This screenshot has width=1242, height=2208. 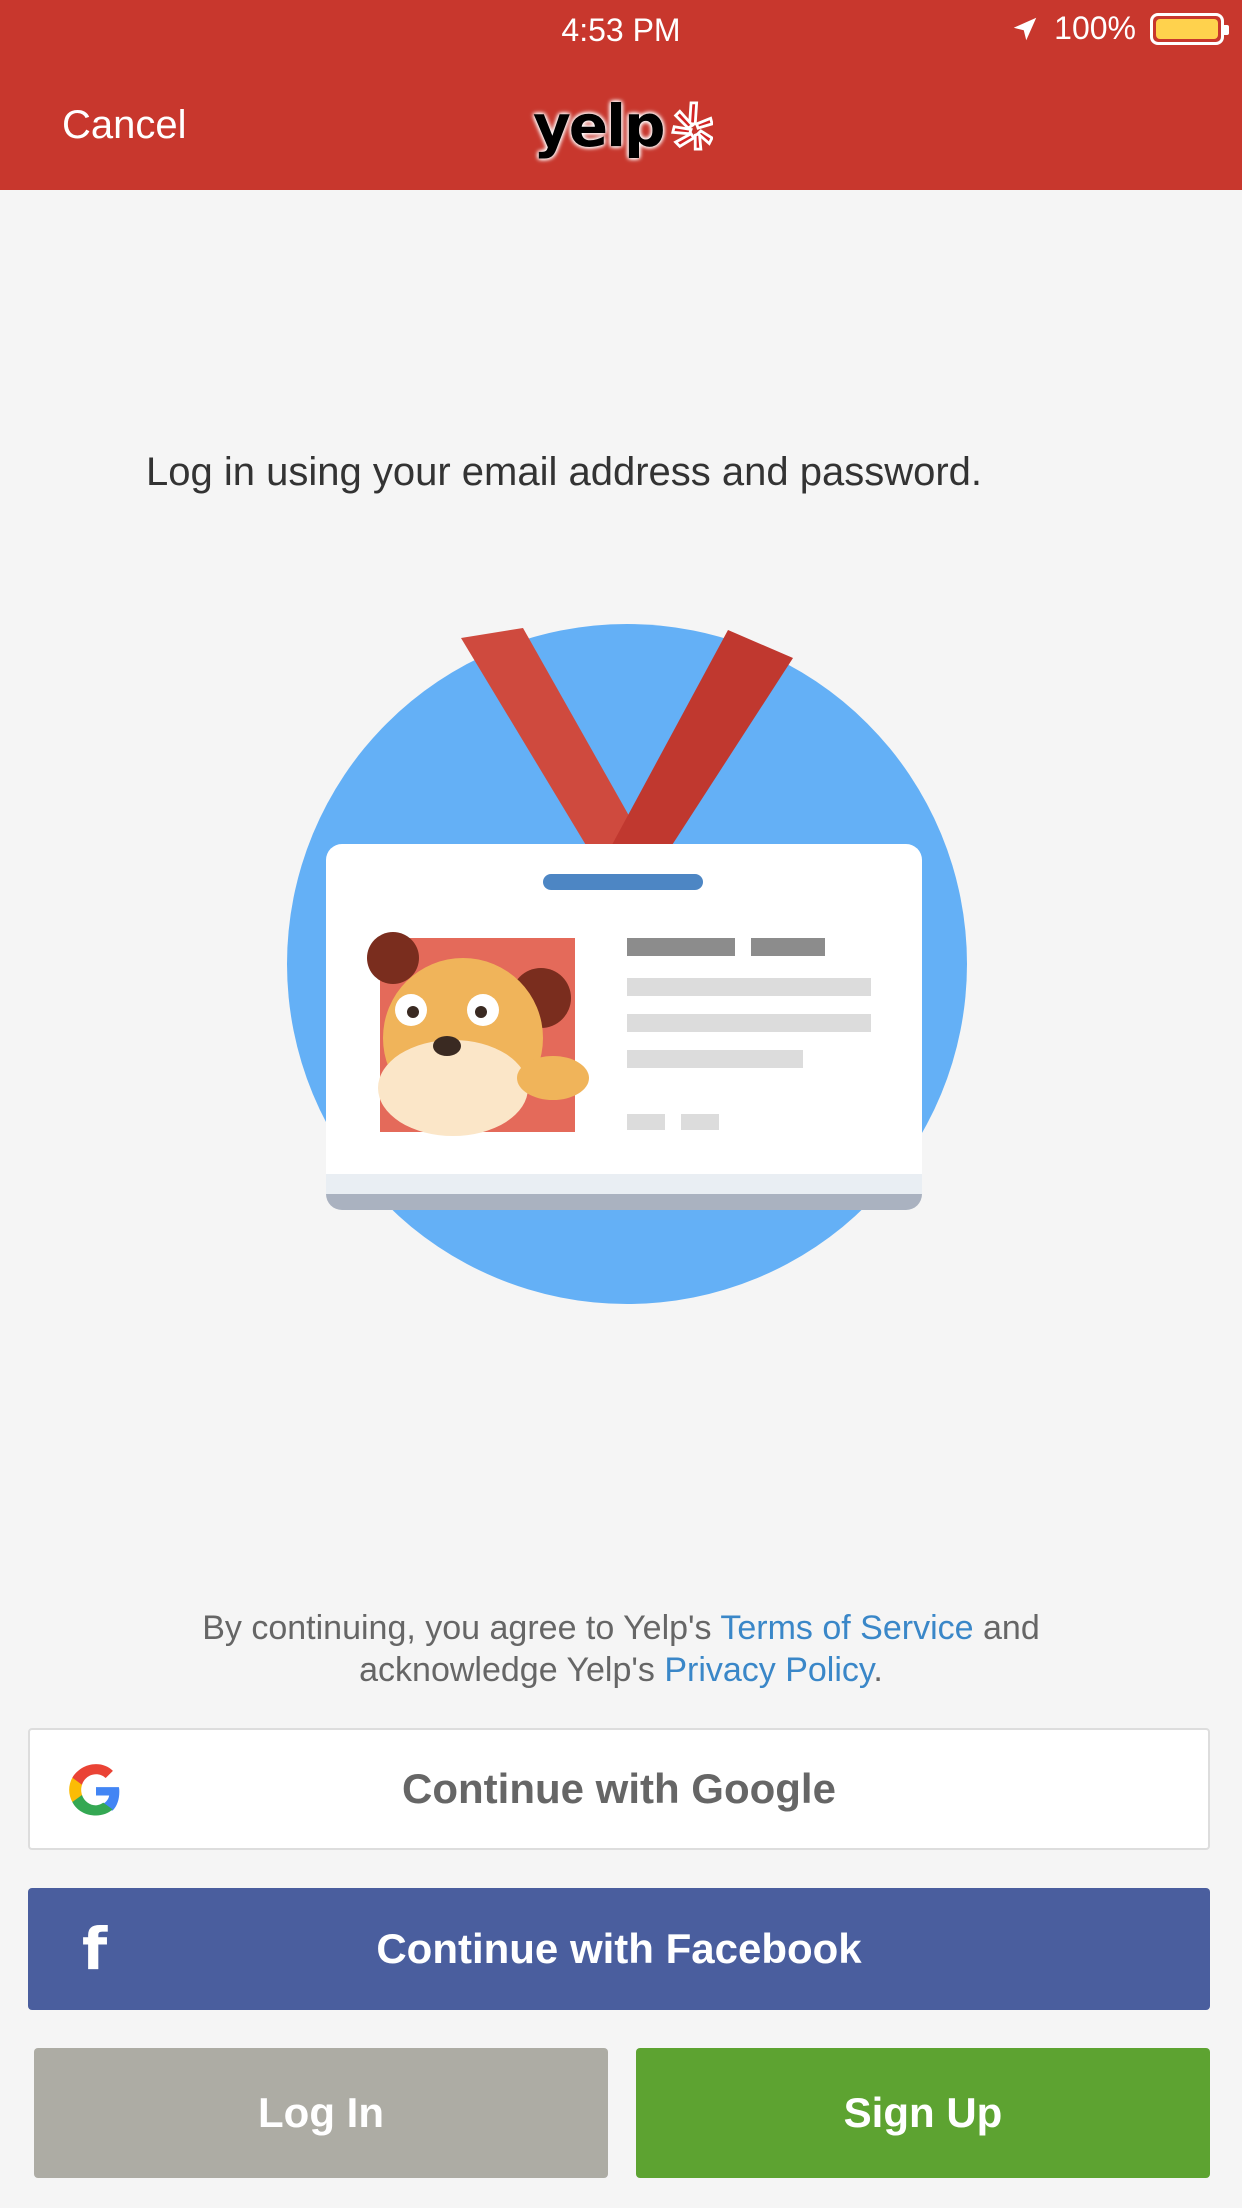 I want to click on location-arrow-icon, so click(x=1025, y=28).